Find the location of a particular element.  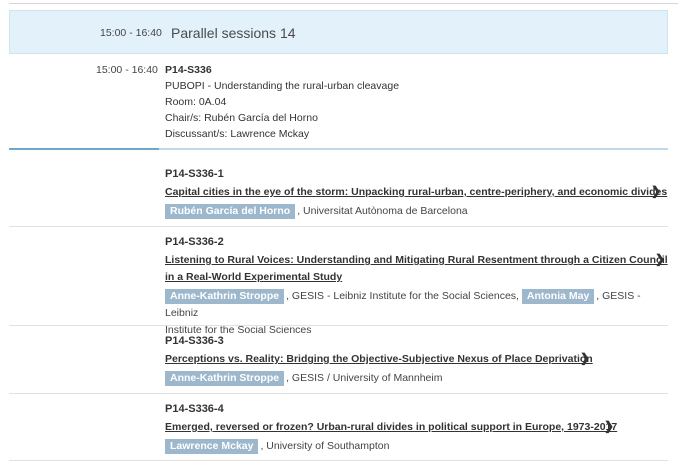

session-title: Parallel sessions 14 is located at coordinates (233, 33).